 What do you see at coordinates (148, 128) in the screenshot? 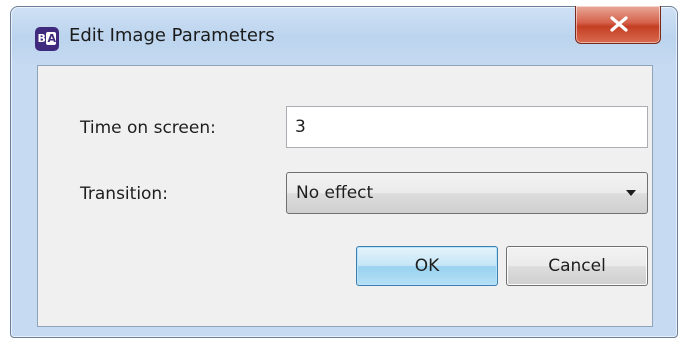
I see `time-on-screen-label: Time on screen:` at bounding box center [148, 128].